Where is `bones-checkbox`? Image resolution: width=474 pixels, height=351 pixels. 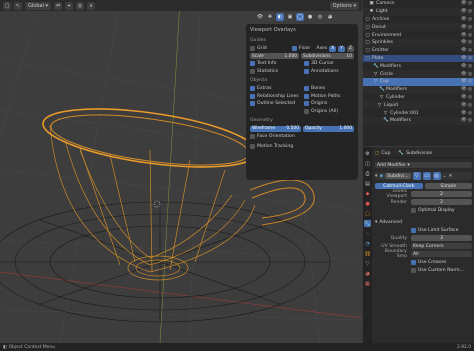 bones-checkbox is located at coordinates (306, 89).